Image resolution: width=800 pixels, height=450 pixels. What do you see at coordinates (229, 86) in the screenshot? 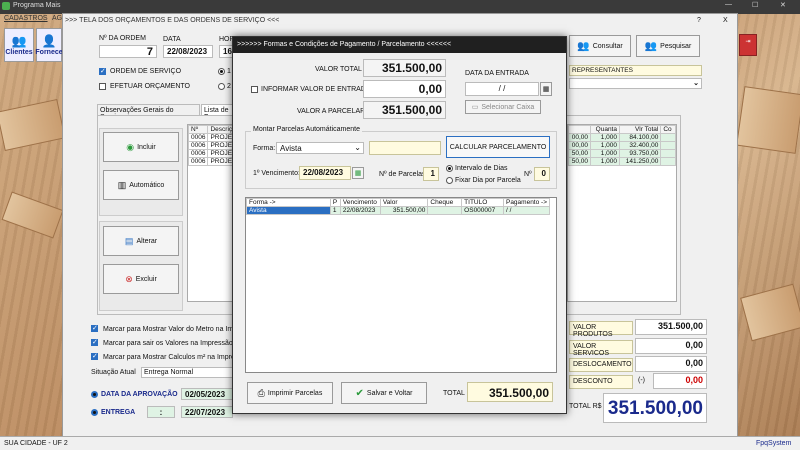
I see `radio-2-label: 2` at bounding box center [229, 86].